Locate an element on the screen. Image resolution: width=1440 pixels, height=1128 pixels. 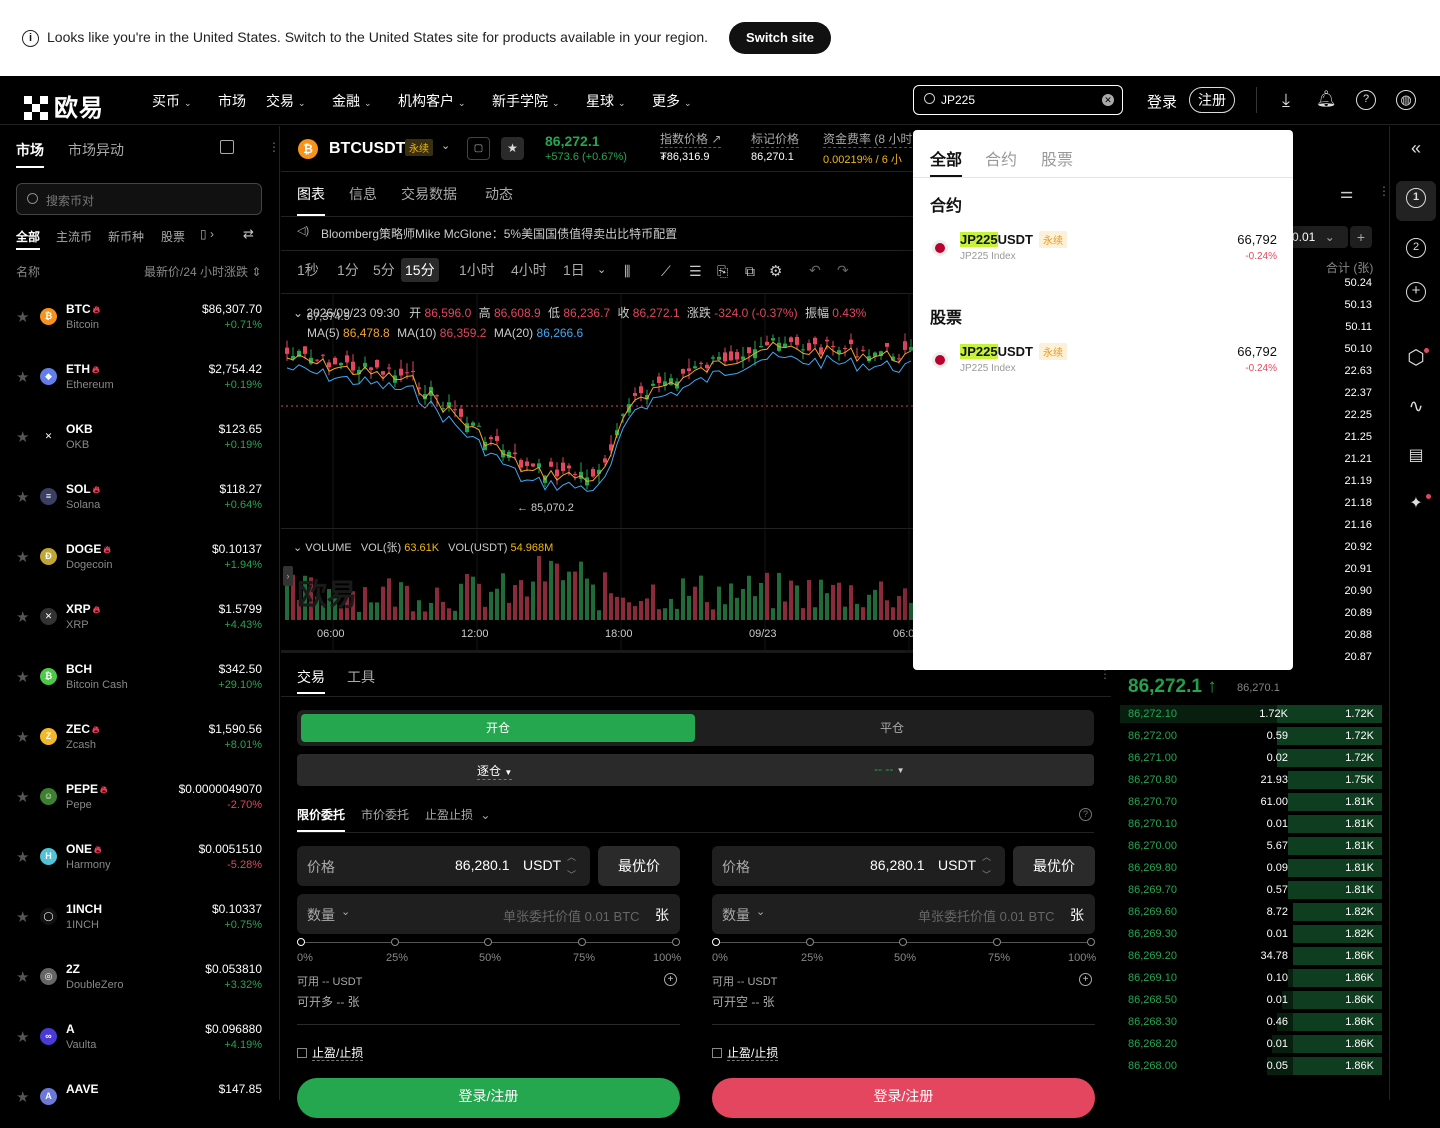
layout-icon: ⧉ is located at coordinates (750, 271).